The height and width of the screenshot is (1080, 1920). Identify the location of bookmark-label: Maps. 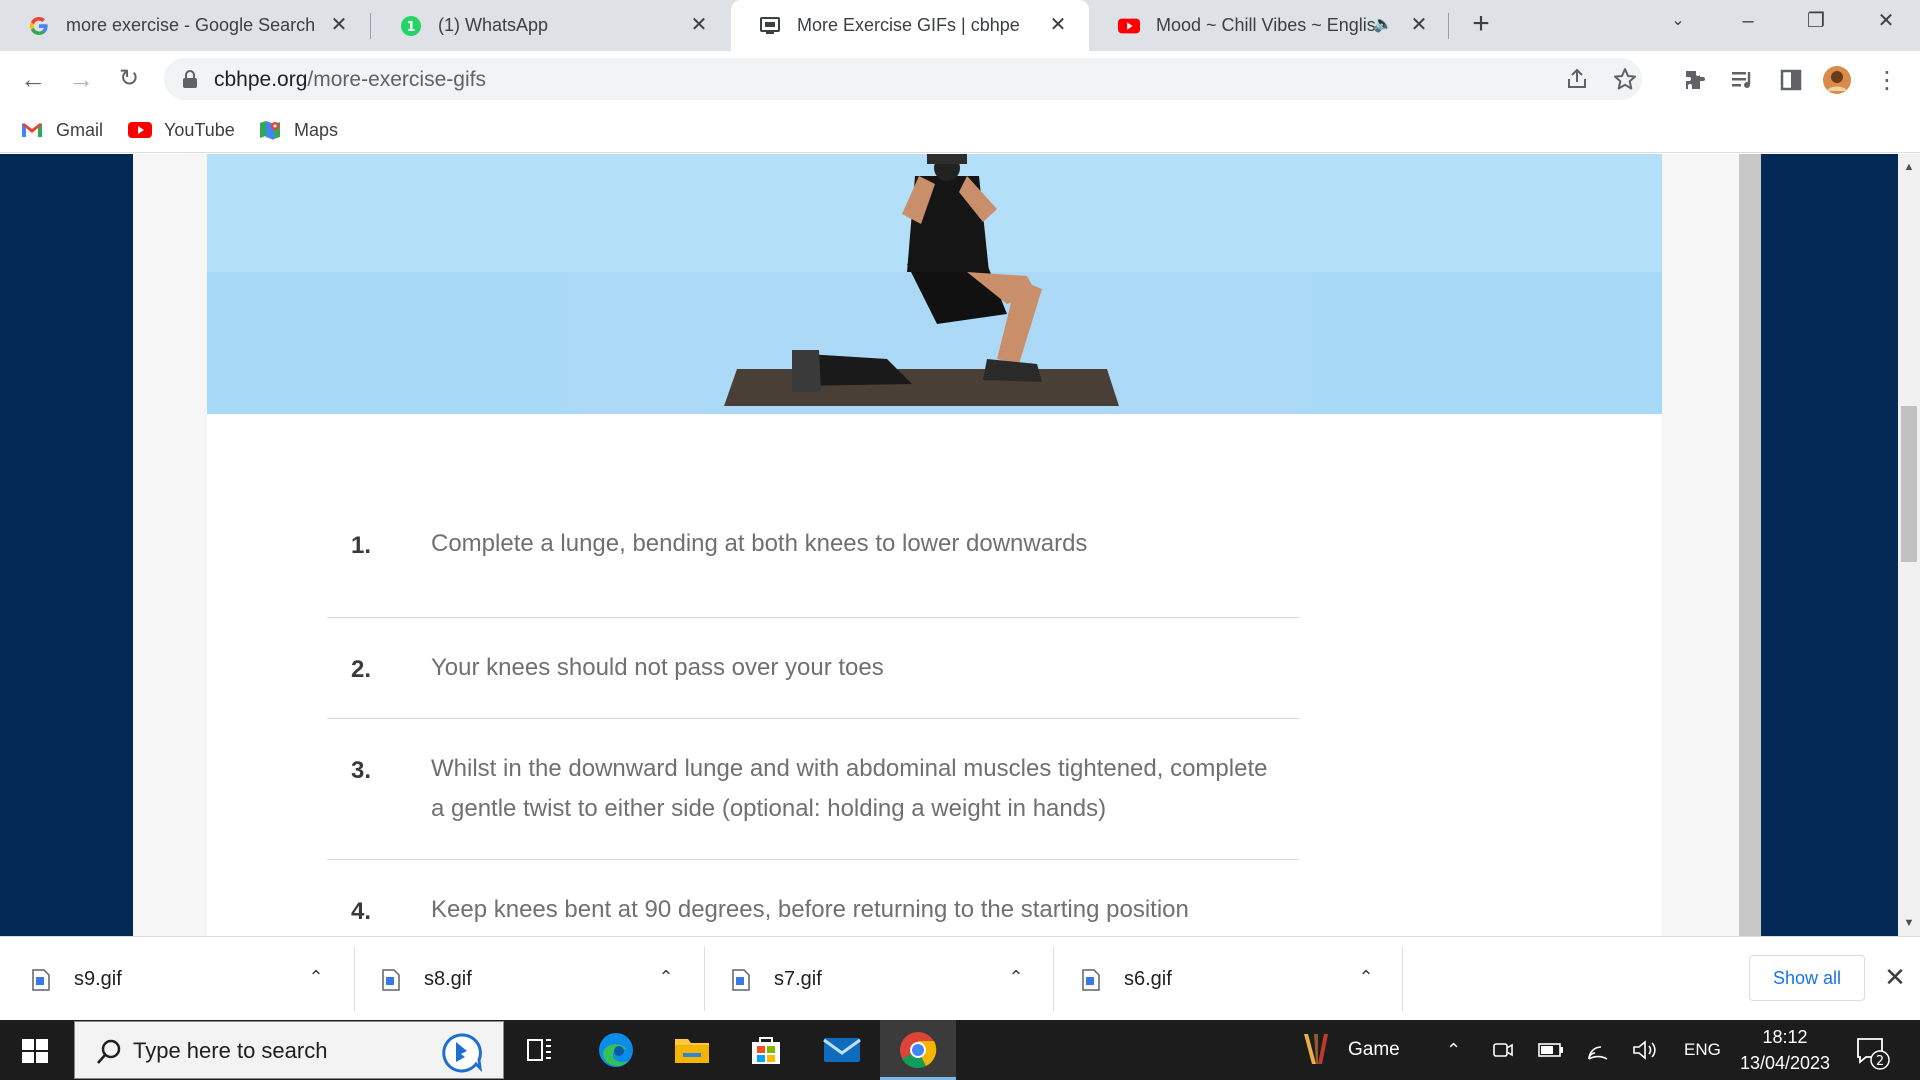
(316, 129).